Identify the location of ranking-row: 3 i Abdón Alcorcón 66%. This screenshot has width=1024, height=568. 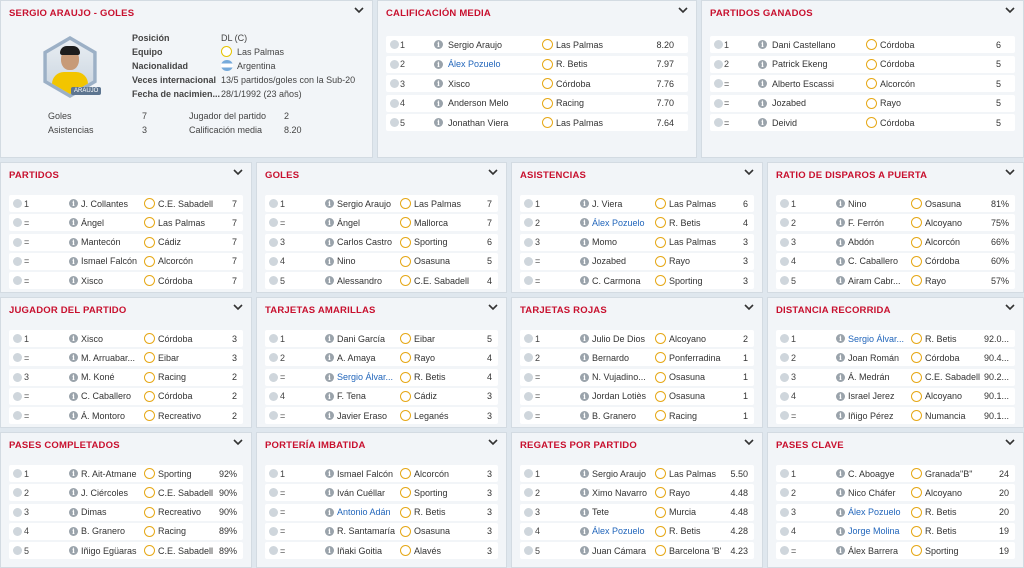
(895, 242).